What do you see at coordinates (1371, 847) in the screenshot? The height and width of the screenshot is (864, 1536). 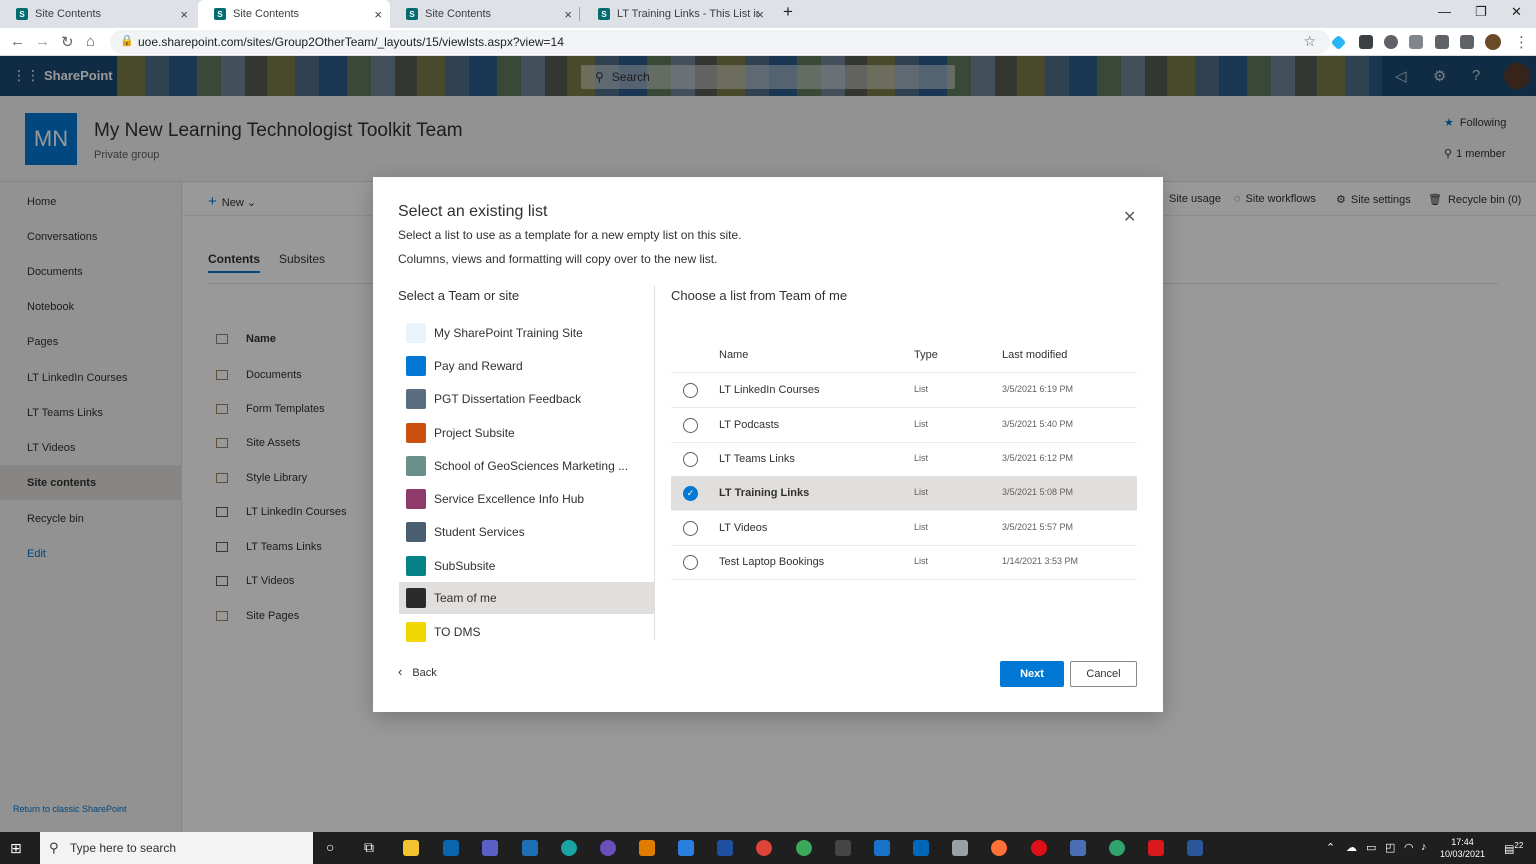 I see `battery-icon: ▭` at bounding box center [1371, 847].